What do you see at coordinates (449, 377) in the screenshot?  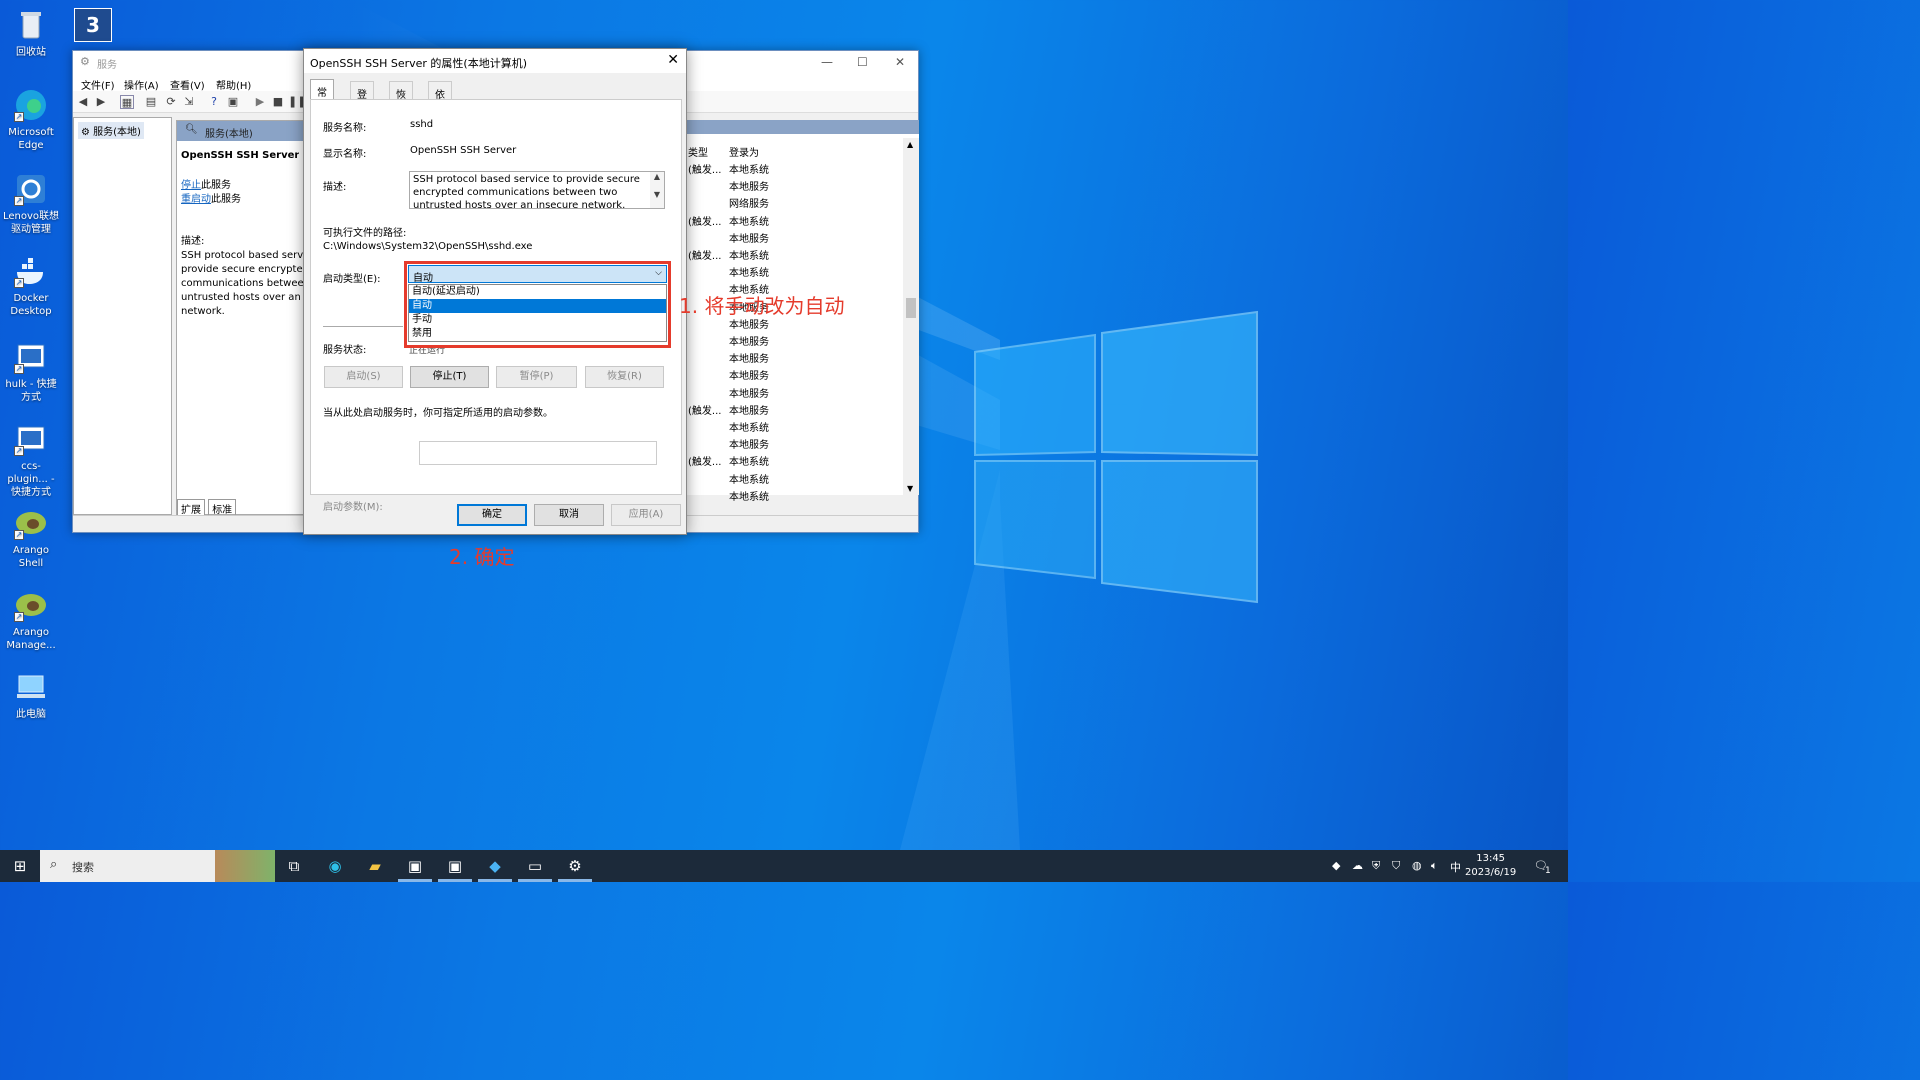 I see `stop-button: 停止(T)` at bounding box center [449, 377].